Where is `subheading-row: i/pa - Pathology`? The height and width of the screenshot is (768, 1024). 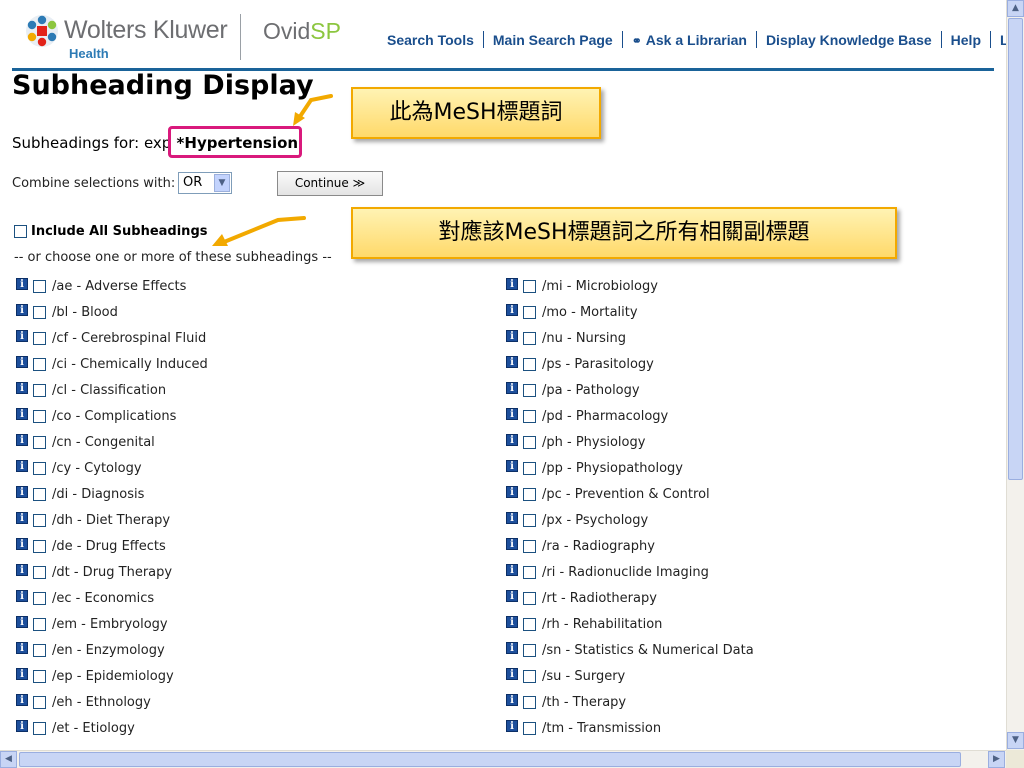
subheading-row: i/pa - Pathology is located at coordinates (573, 390).